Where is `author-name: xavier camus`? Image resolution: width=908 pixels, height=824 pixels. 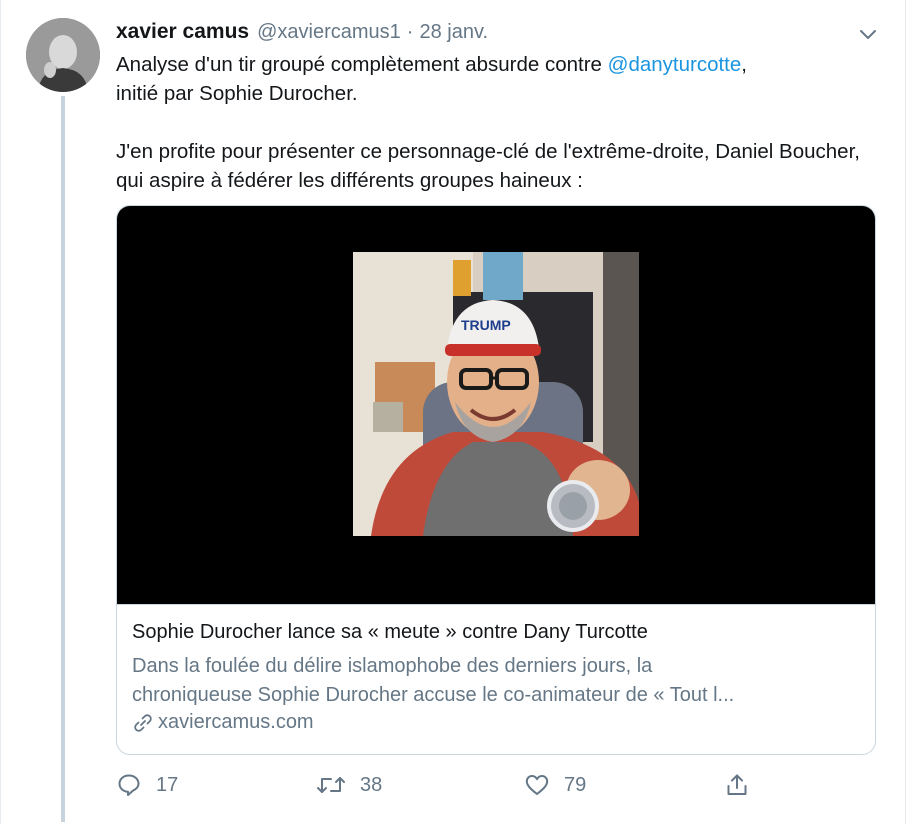 author-name: xavier camus is located at coordinates (182, 32).